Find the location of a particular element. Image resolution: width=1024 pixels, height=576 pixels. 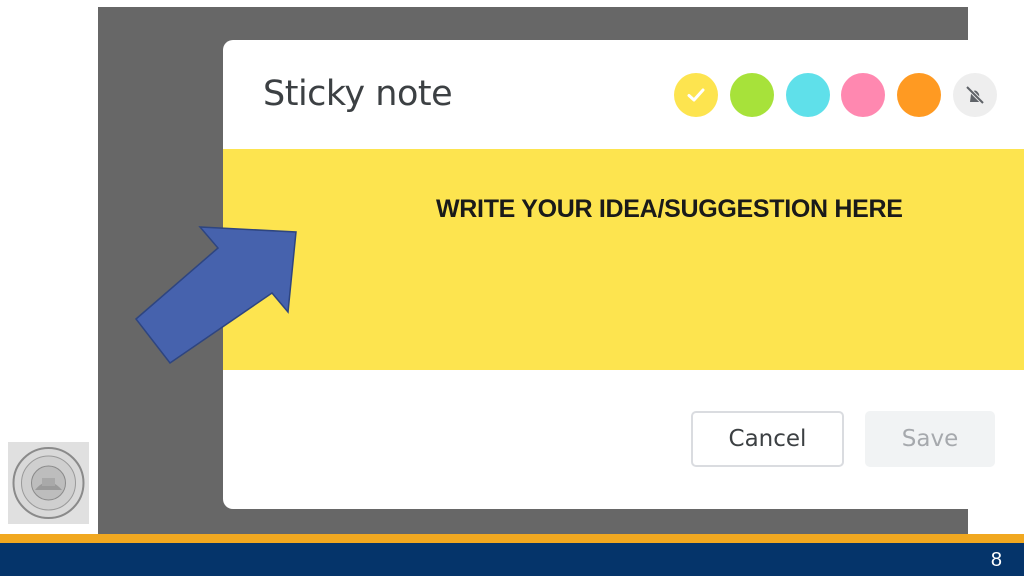

cancel-button: Cancel is located at coordinates (767, 439).